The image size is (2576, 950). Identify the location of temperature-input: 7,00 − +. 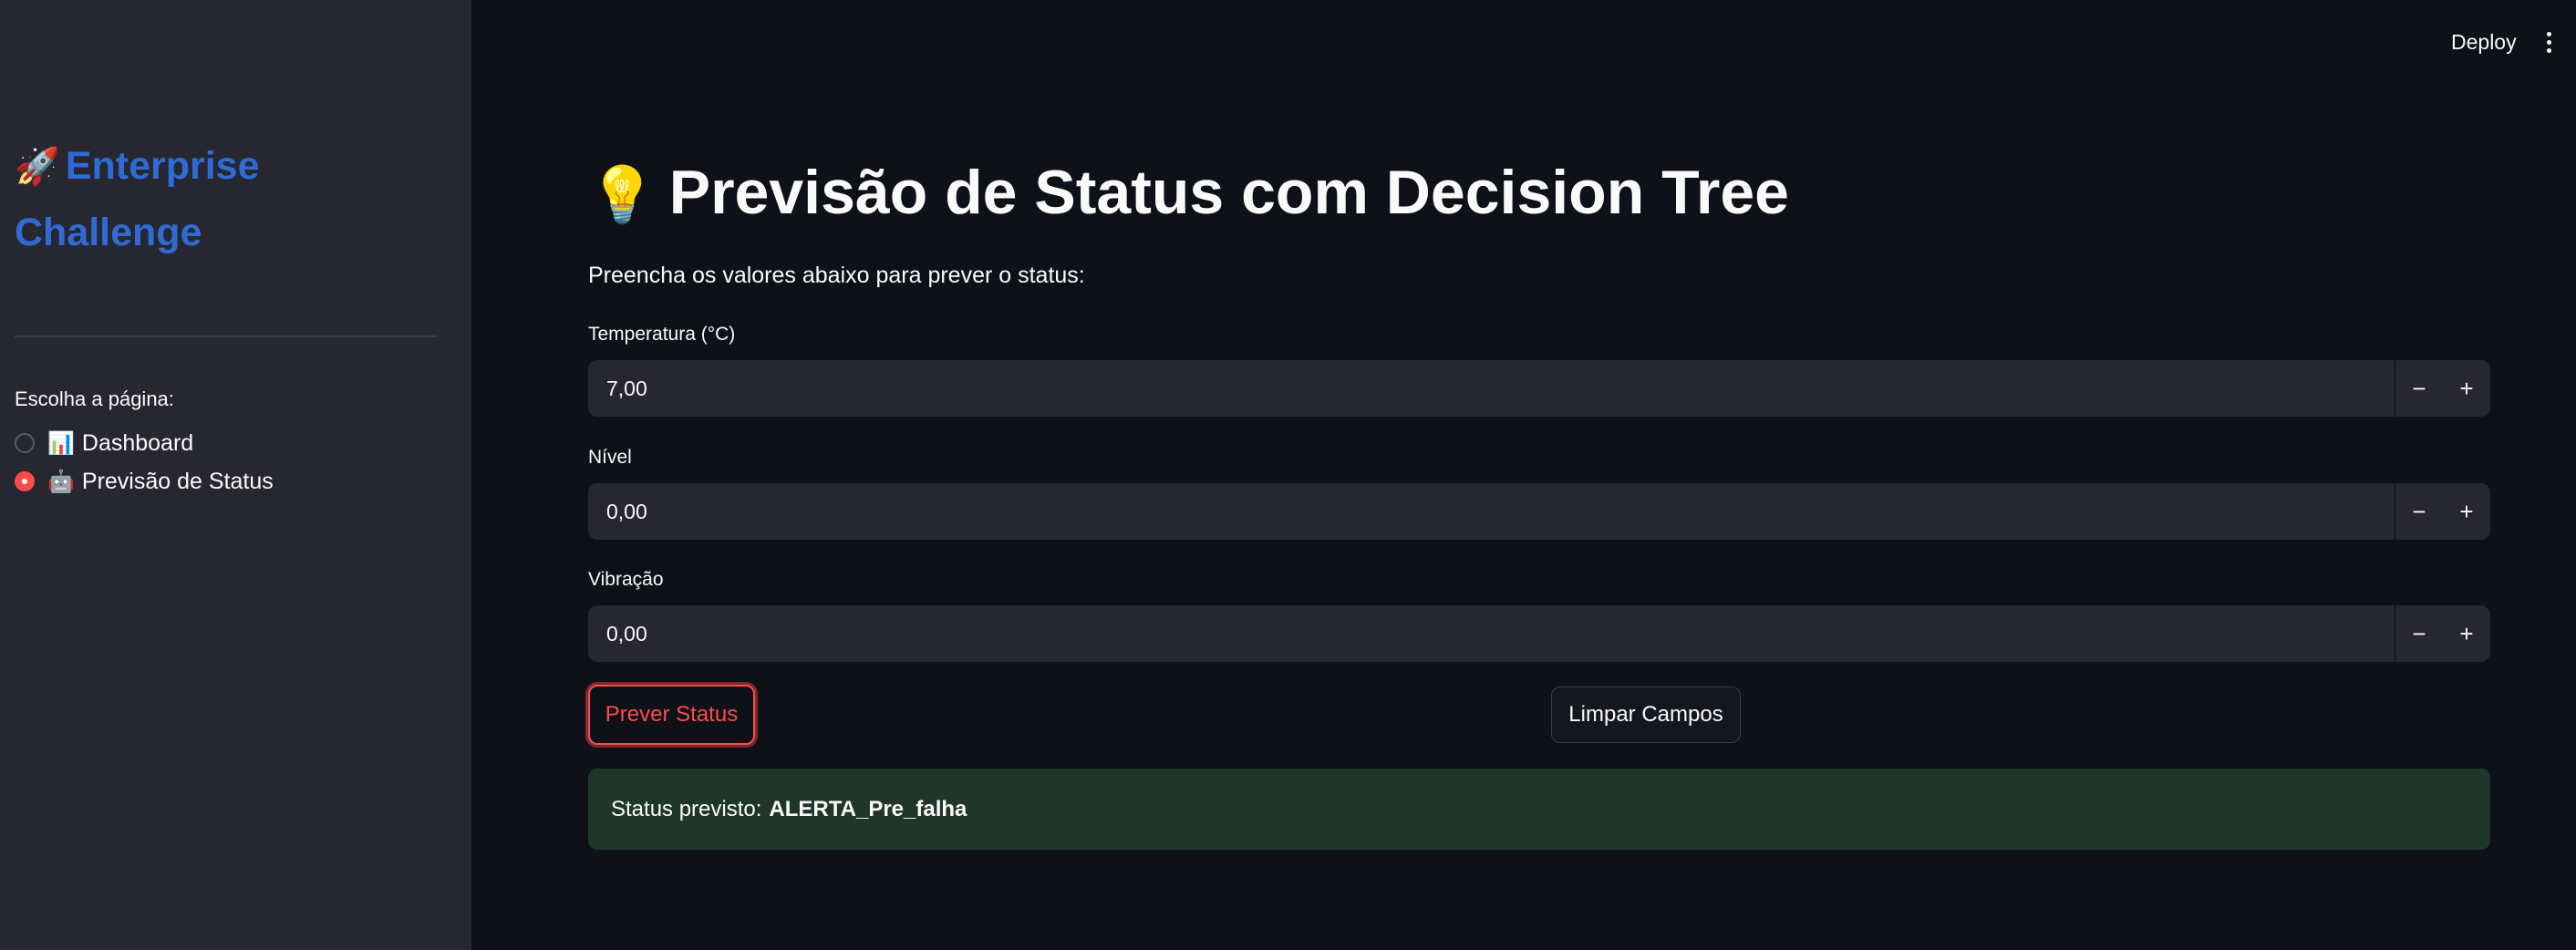
(1539, 388).